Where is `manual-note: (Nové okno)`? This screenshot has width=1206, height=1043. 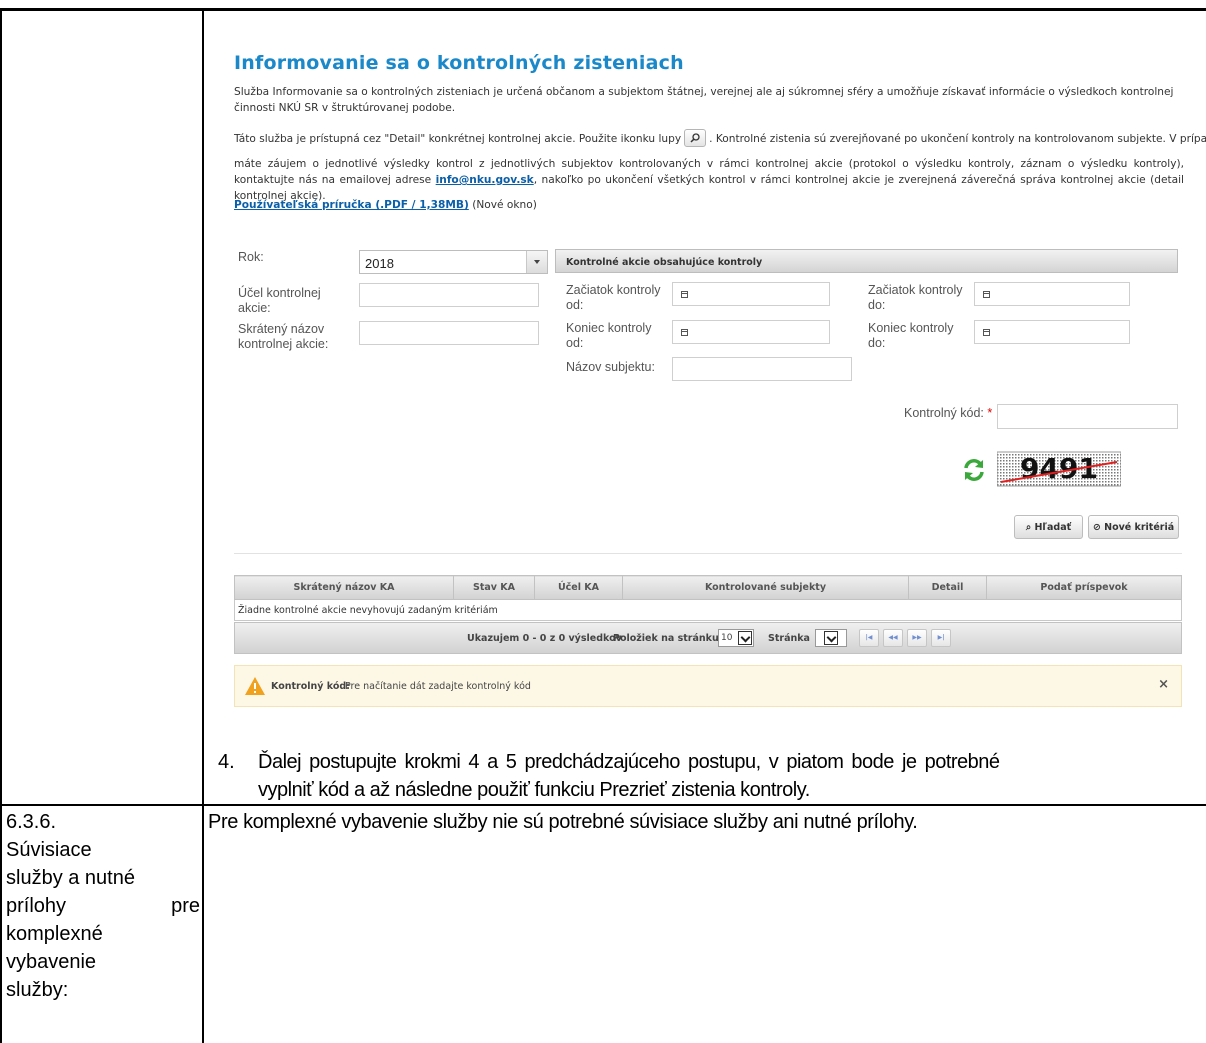 manual-note: (Nové okno) is located at coordinates (502, 205).